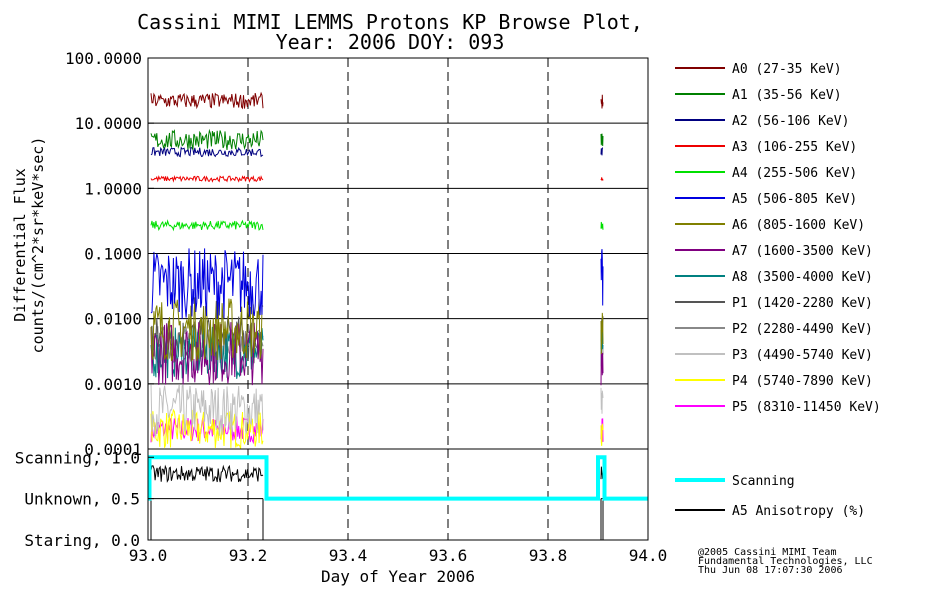  What do you see at coordinates (397, 478) in the screenshot?
I see `scanning-line` at bounding box center [397, 478].